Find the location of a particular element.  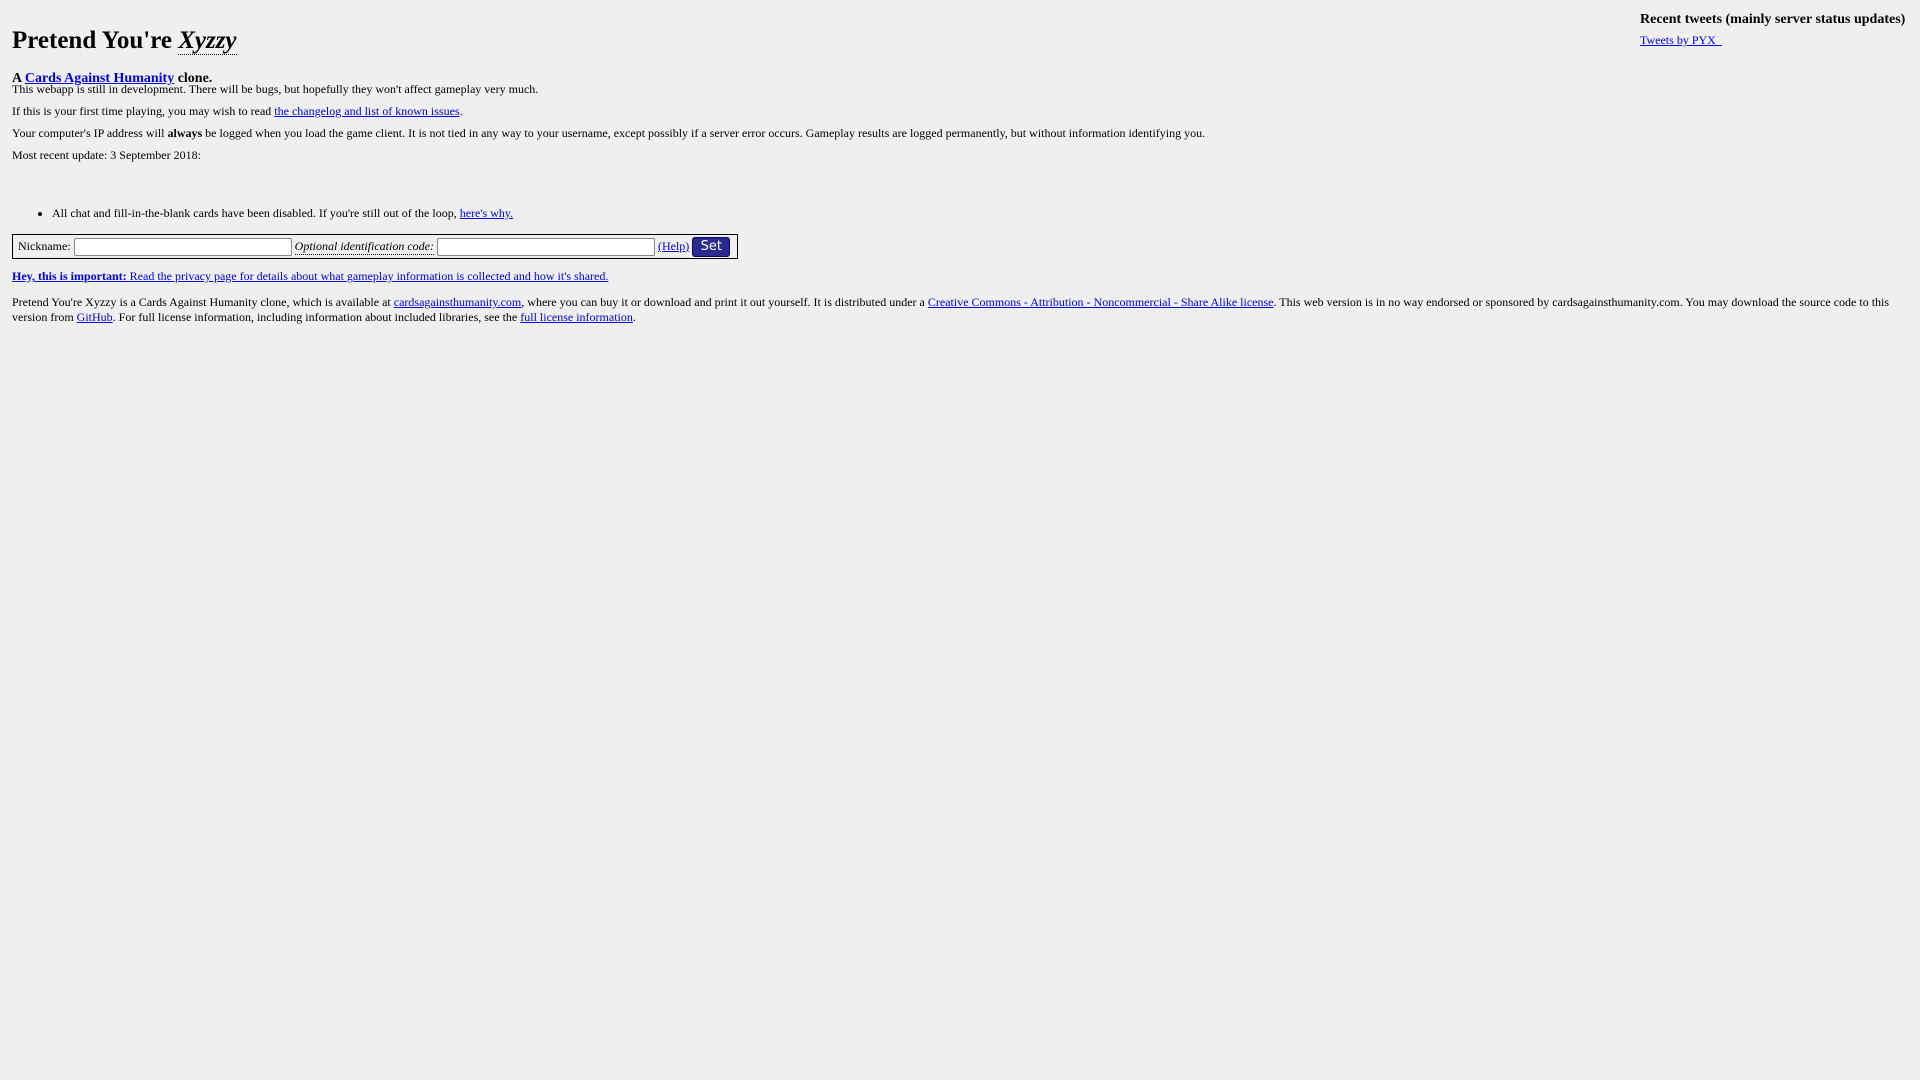

github-link: GitHub is located at coordinates (95, 317).